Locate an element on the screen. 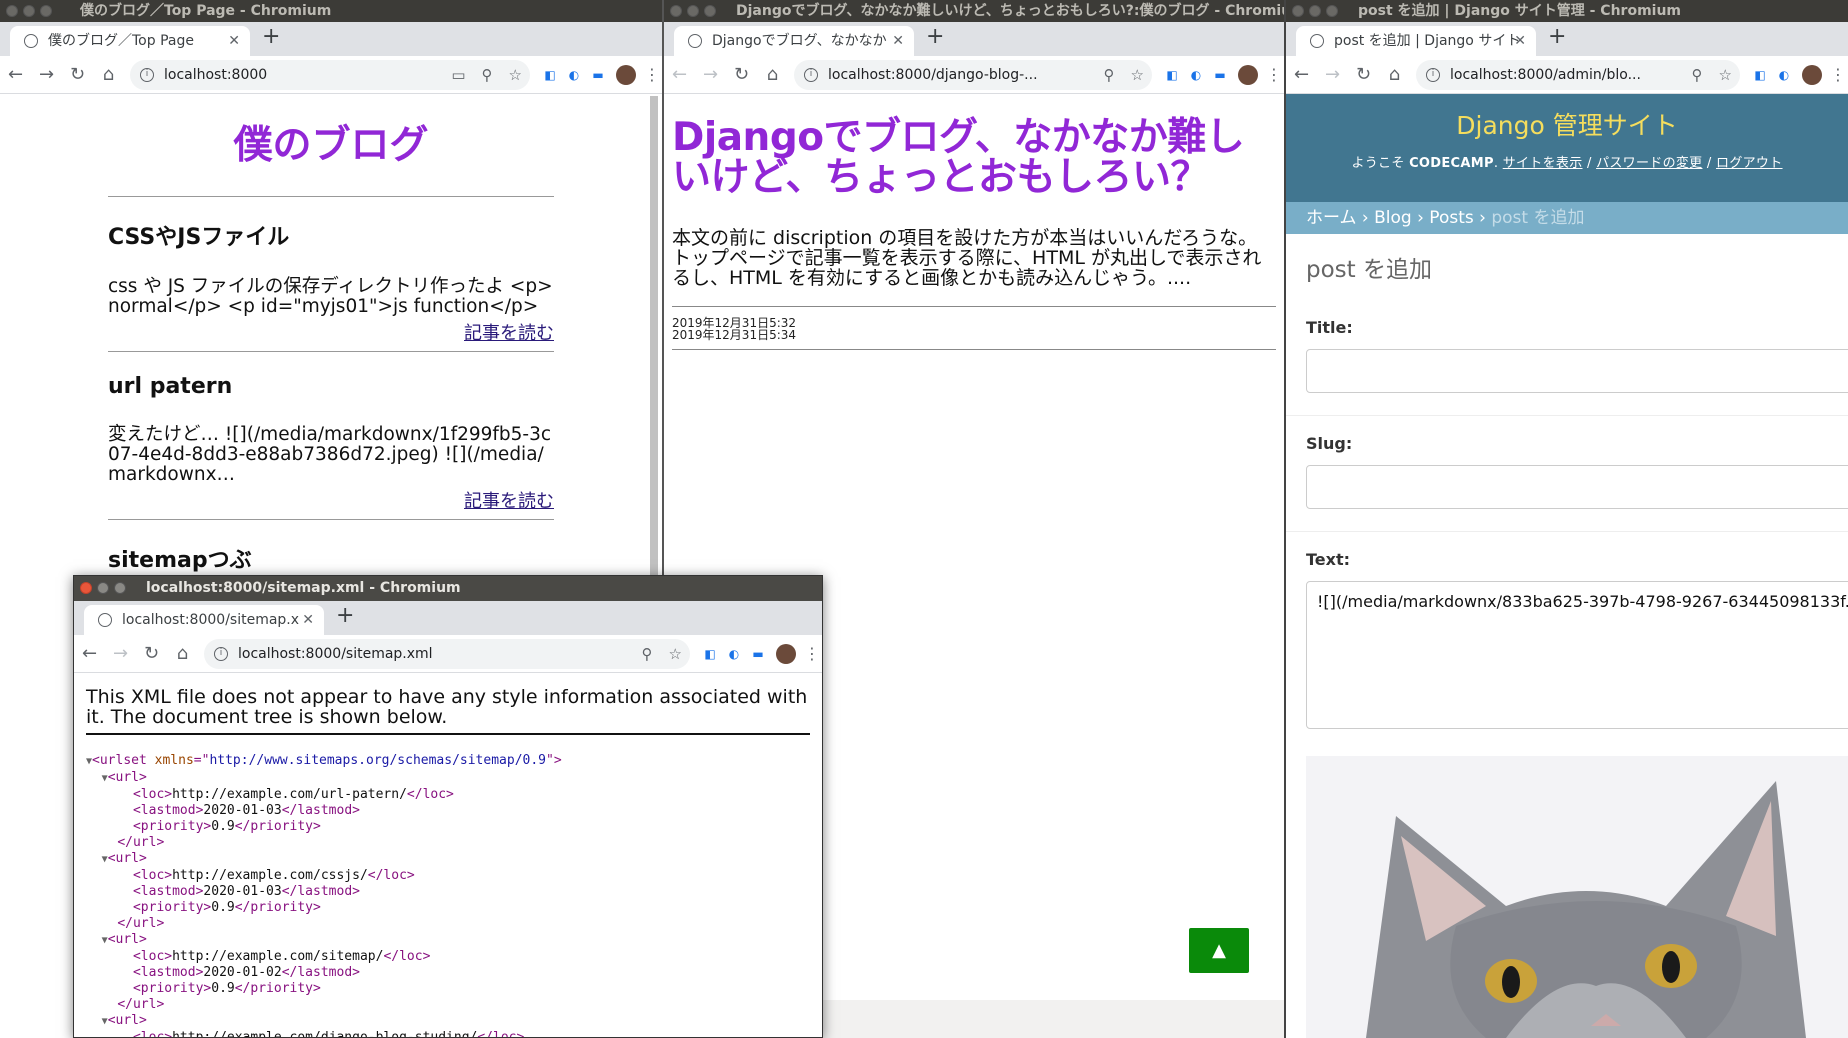 Image resolution: width=1848 pixels, height=1038 pixels. breadcrumb-blog: Blog is located at coordinates (1393, 218).